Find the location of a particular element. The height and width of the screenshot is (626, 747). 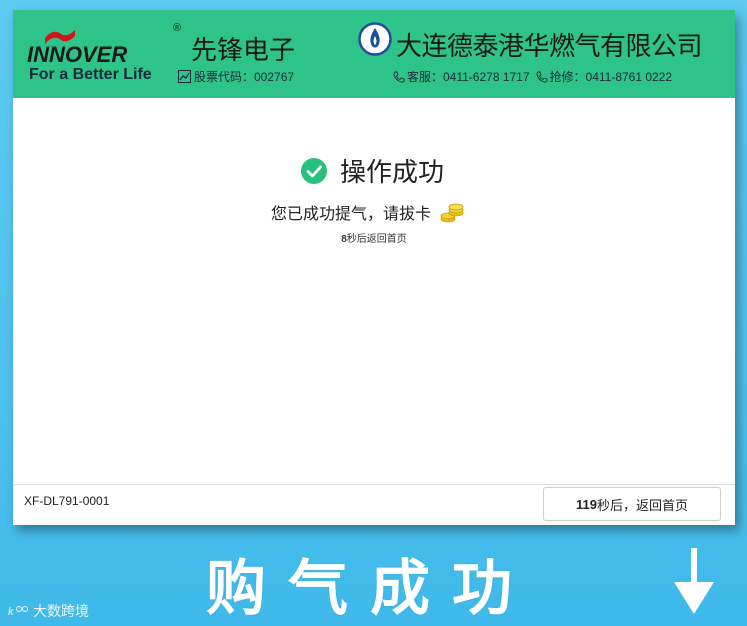

success-message: 您已成功提气，请拔卡 is located at coordinates (368, 212).